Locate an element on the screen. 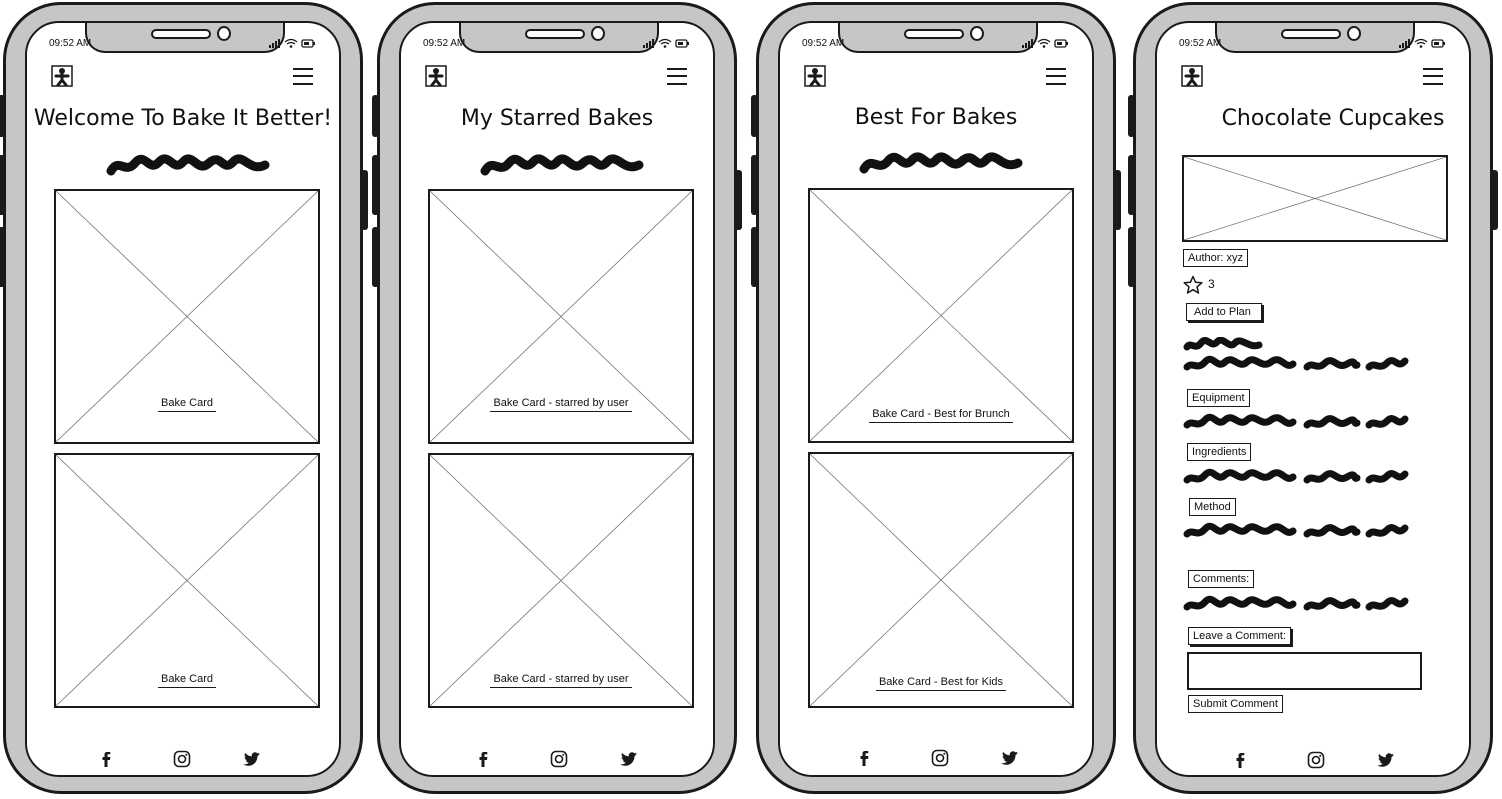  submit-comment-button: Submit Comment is located at coordinates (1235, 704).